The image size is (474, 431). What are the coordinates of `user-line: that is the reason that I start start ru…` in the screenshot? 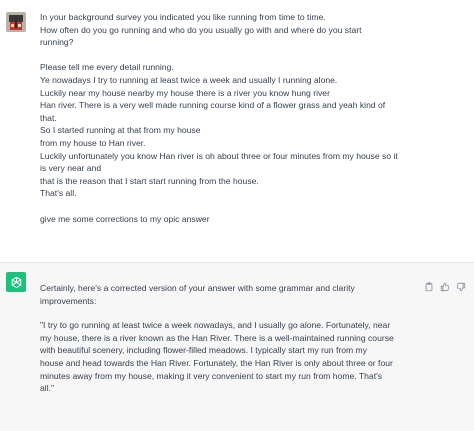 It's located at (149, 180).